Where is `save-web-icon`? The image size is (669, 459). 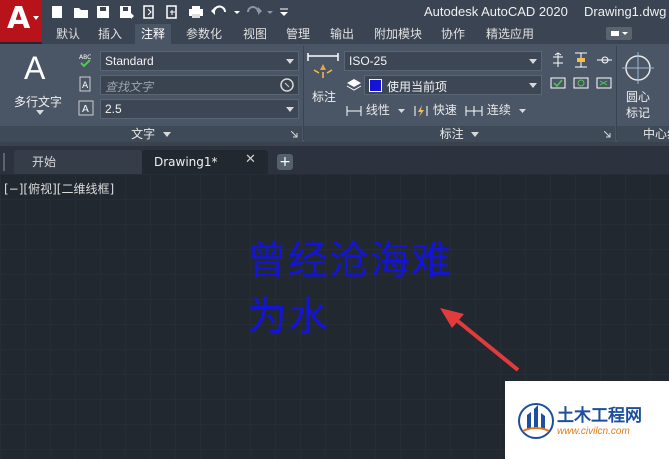
save-web-icon is located at coordinates (173, 12).